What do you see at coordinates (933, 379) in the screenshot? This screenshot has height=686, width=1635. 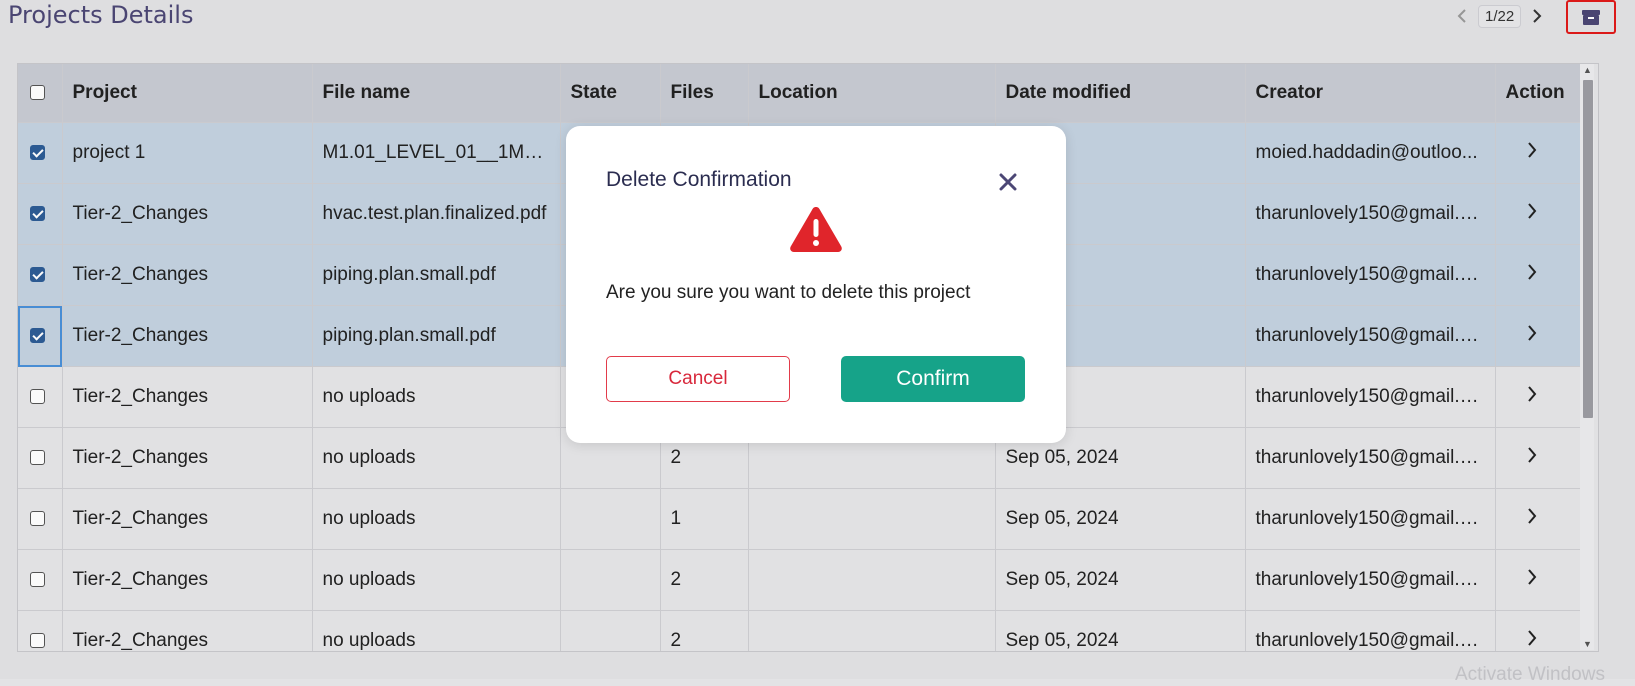 I see `confirm-button: Confirm` at bounding box center [933, 379].